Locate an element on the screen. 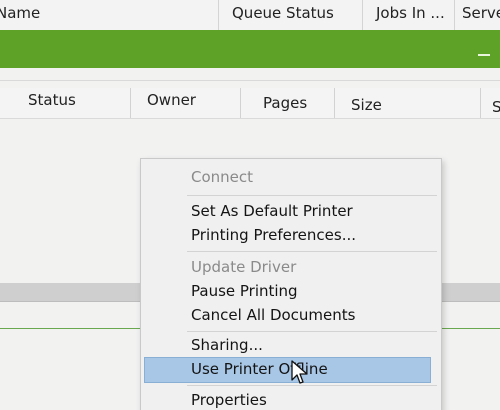  menu-item-set-default-printer: Set As Default Printer is located at coordinates (291, 212).